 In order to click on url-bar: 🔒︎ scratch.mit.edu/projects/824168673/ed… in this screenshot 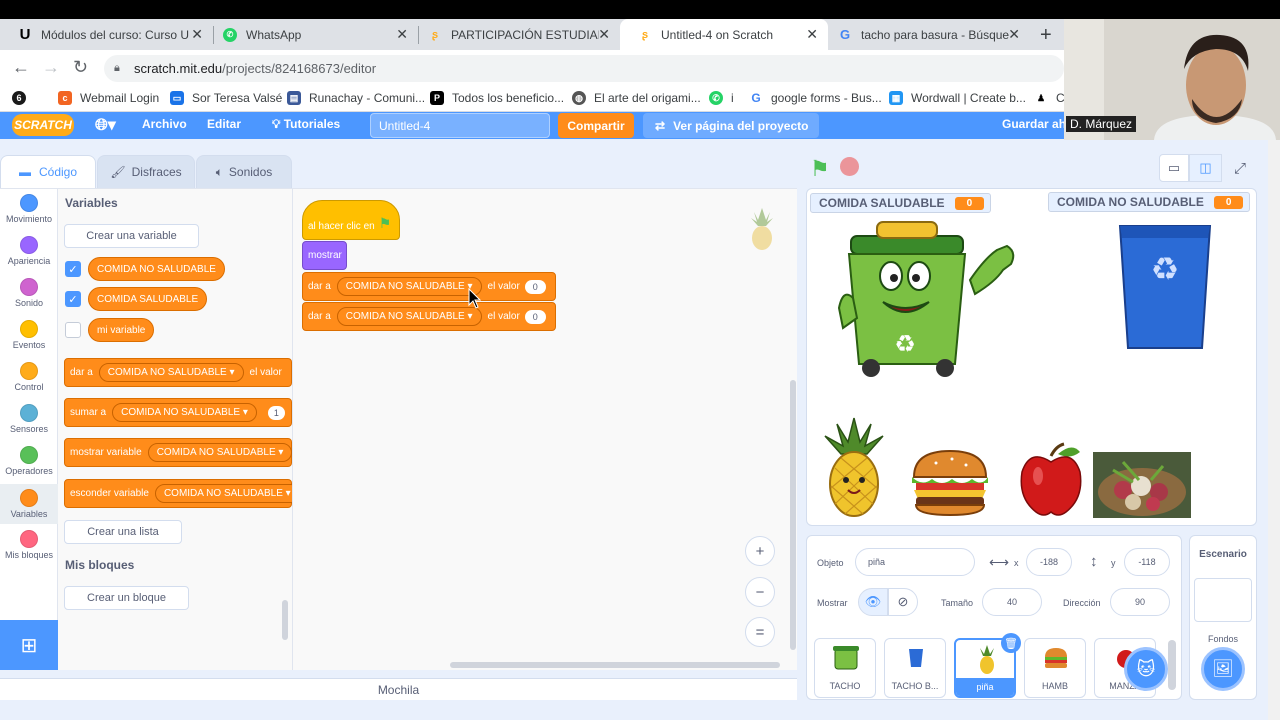, I will do `click(584, 68)`.